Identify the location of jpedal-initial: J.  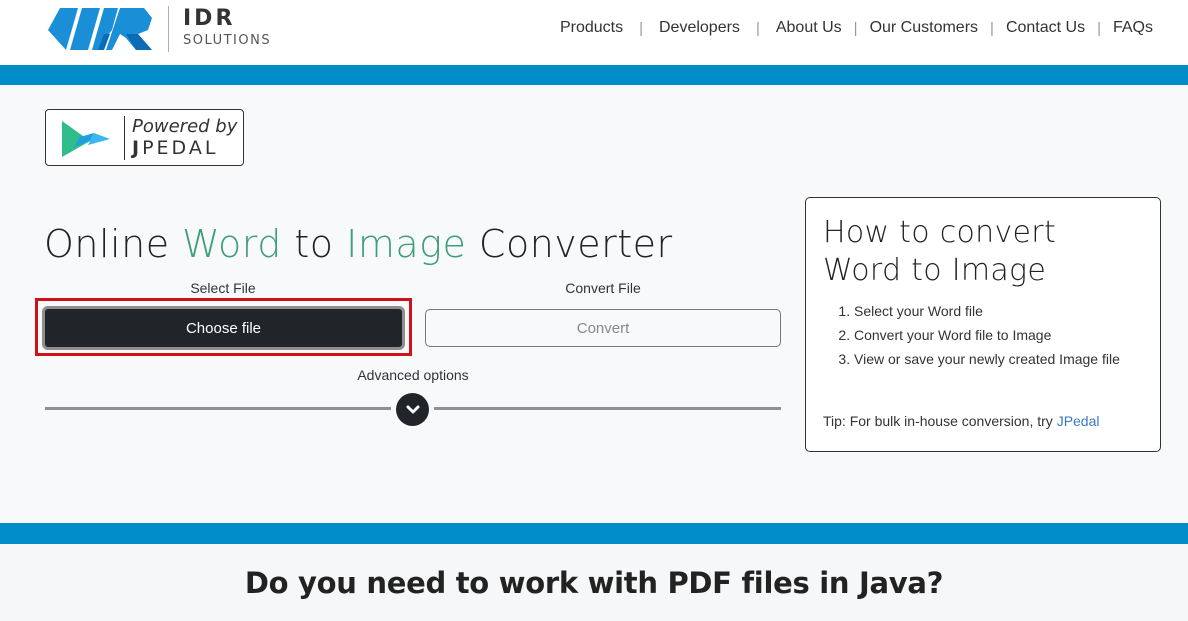
(137, 148).